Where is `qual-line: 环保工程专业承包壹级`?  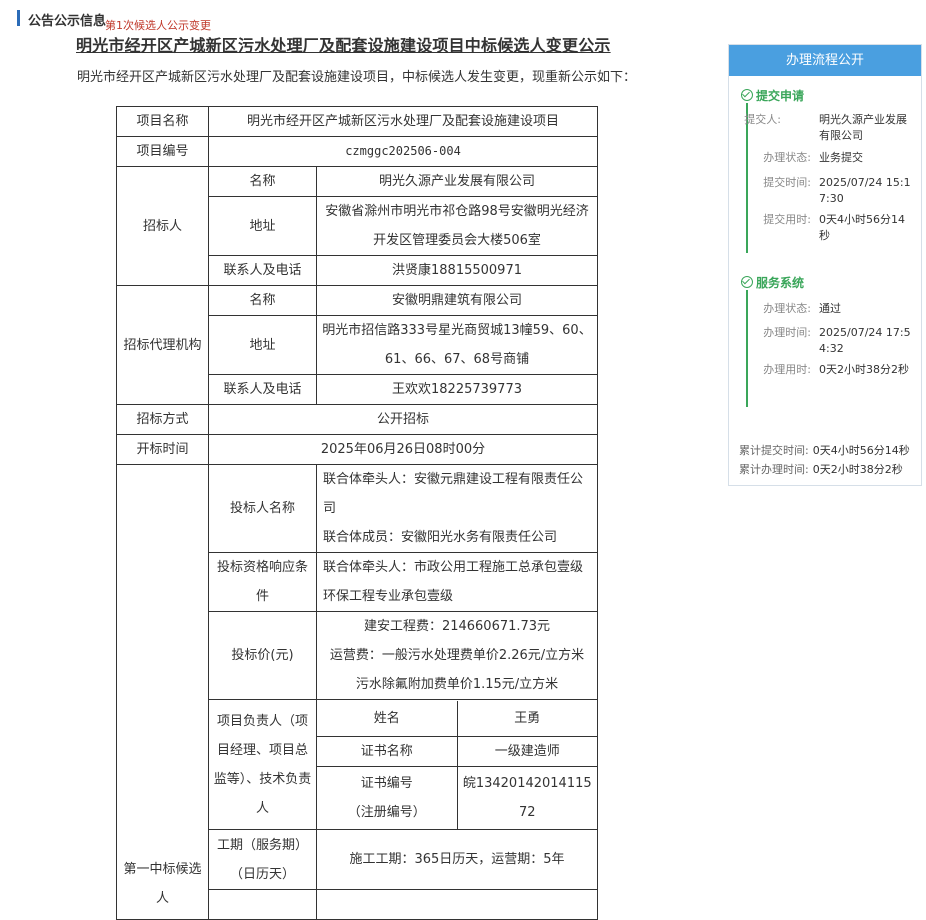
qual-line: 环保工程专业承包壹级 is located at coordinates (388, 596).